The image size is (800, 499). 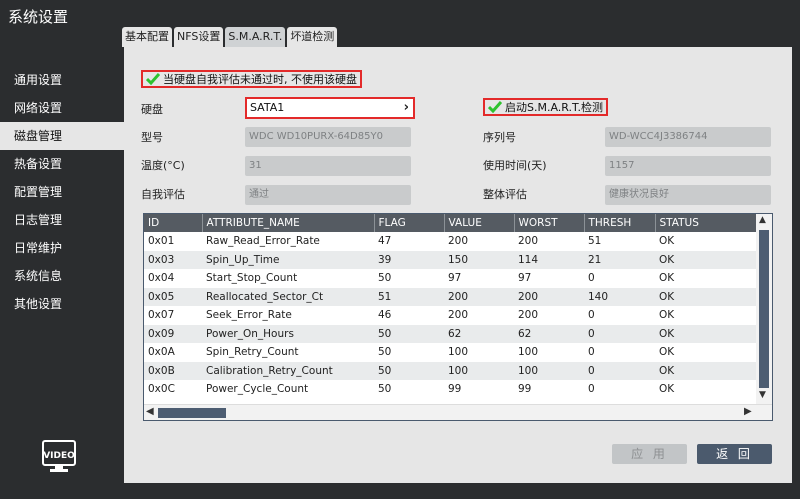 I want to click on column-header: STATUS, so click(x=706, y=223).